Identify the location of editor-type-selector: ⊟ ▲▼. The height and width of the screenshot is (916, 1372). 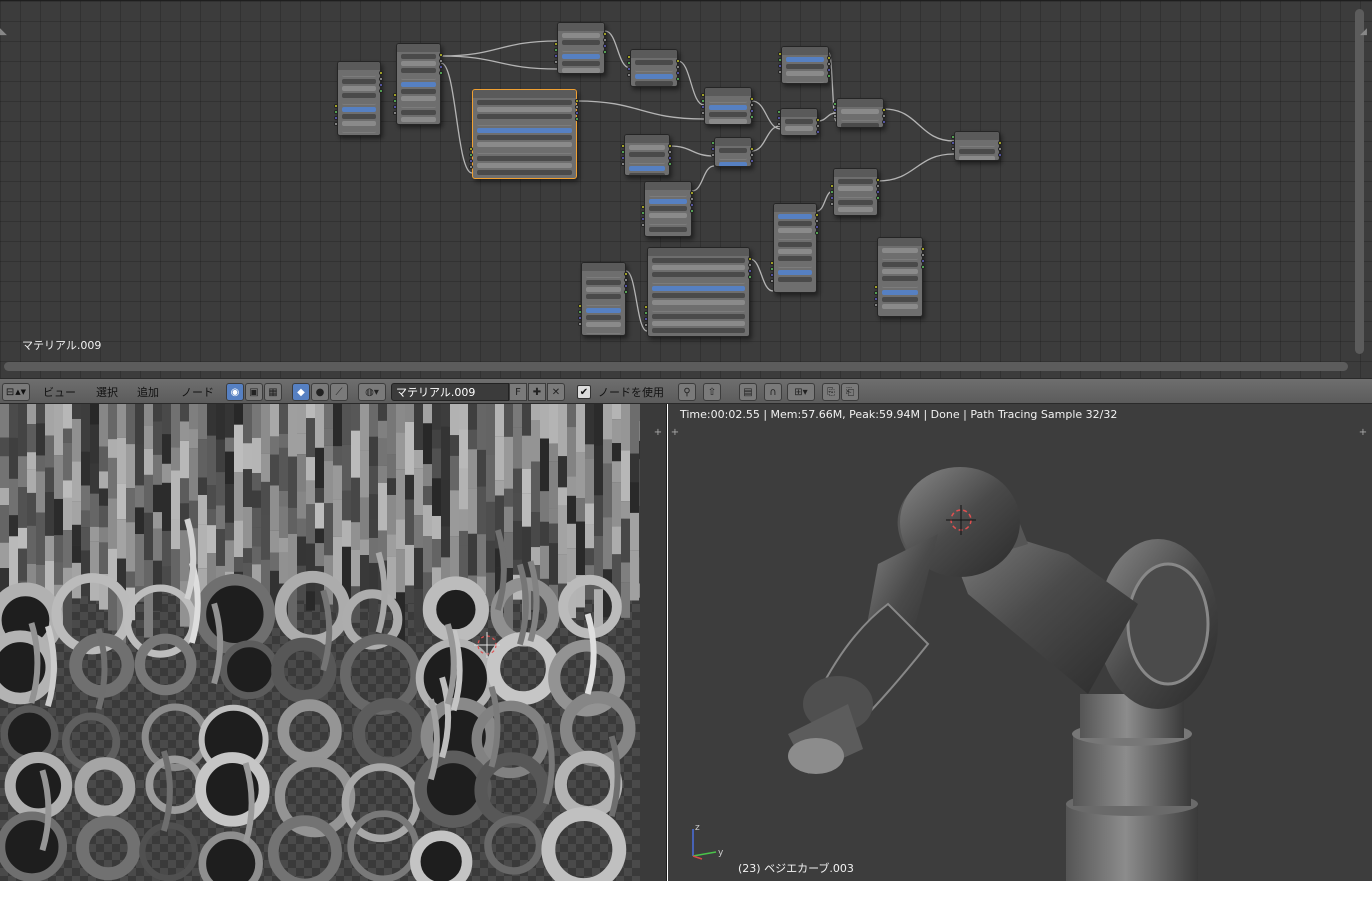
(16, 392).